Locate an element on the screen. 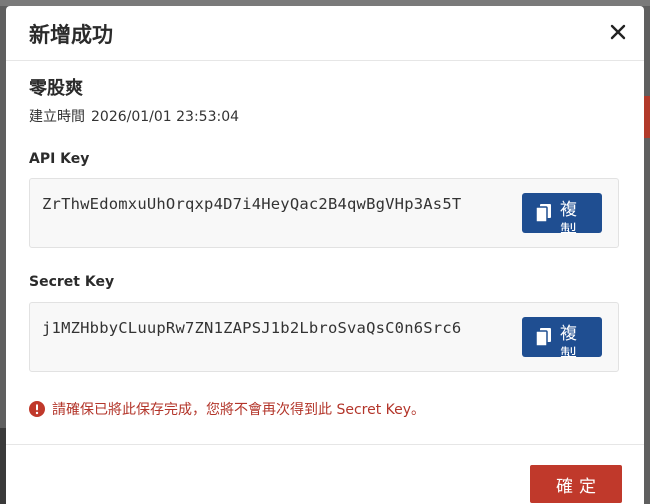 The image size is (650, 504). api-key-label: API Key is located at coordinates (59, 159).